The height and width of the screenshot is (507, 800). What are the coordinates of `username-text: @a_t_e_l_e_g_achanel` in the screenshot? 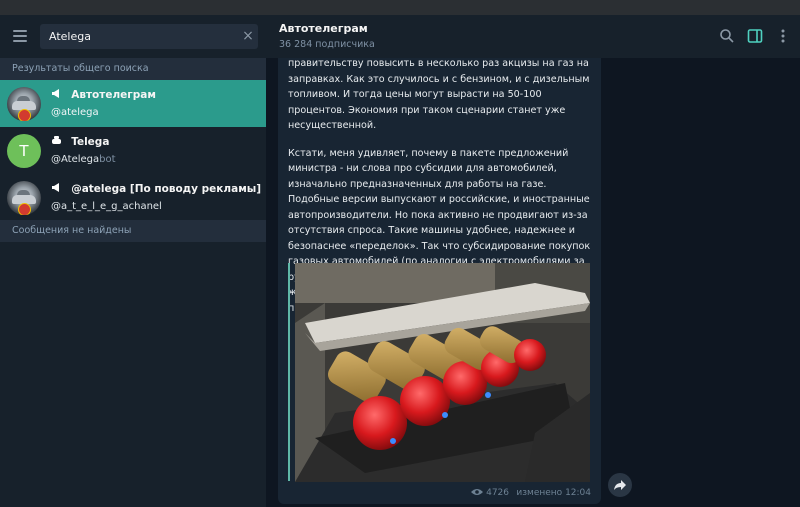 It's located at (106, 206).